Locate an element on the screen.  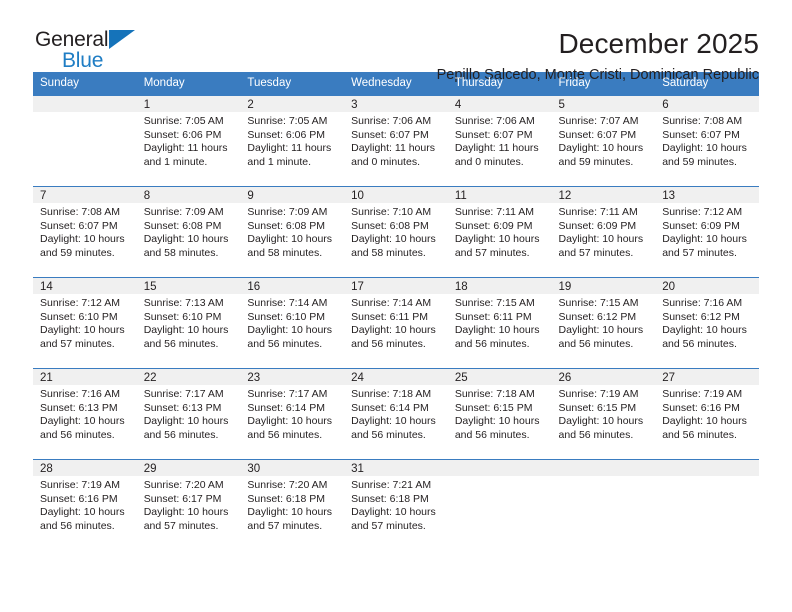
day-sunset-text: Sunset: 6:14 PM is located at coordinates (390, 407).